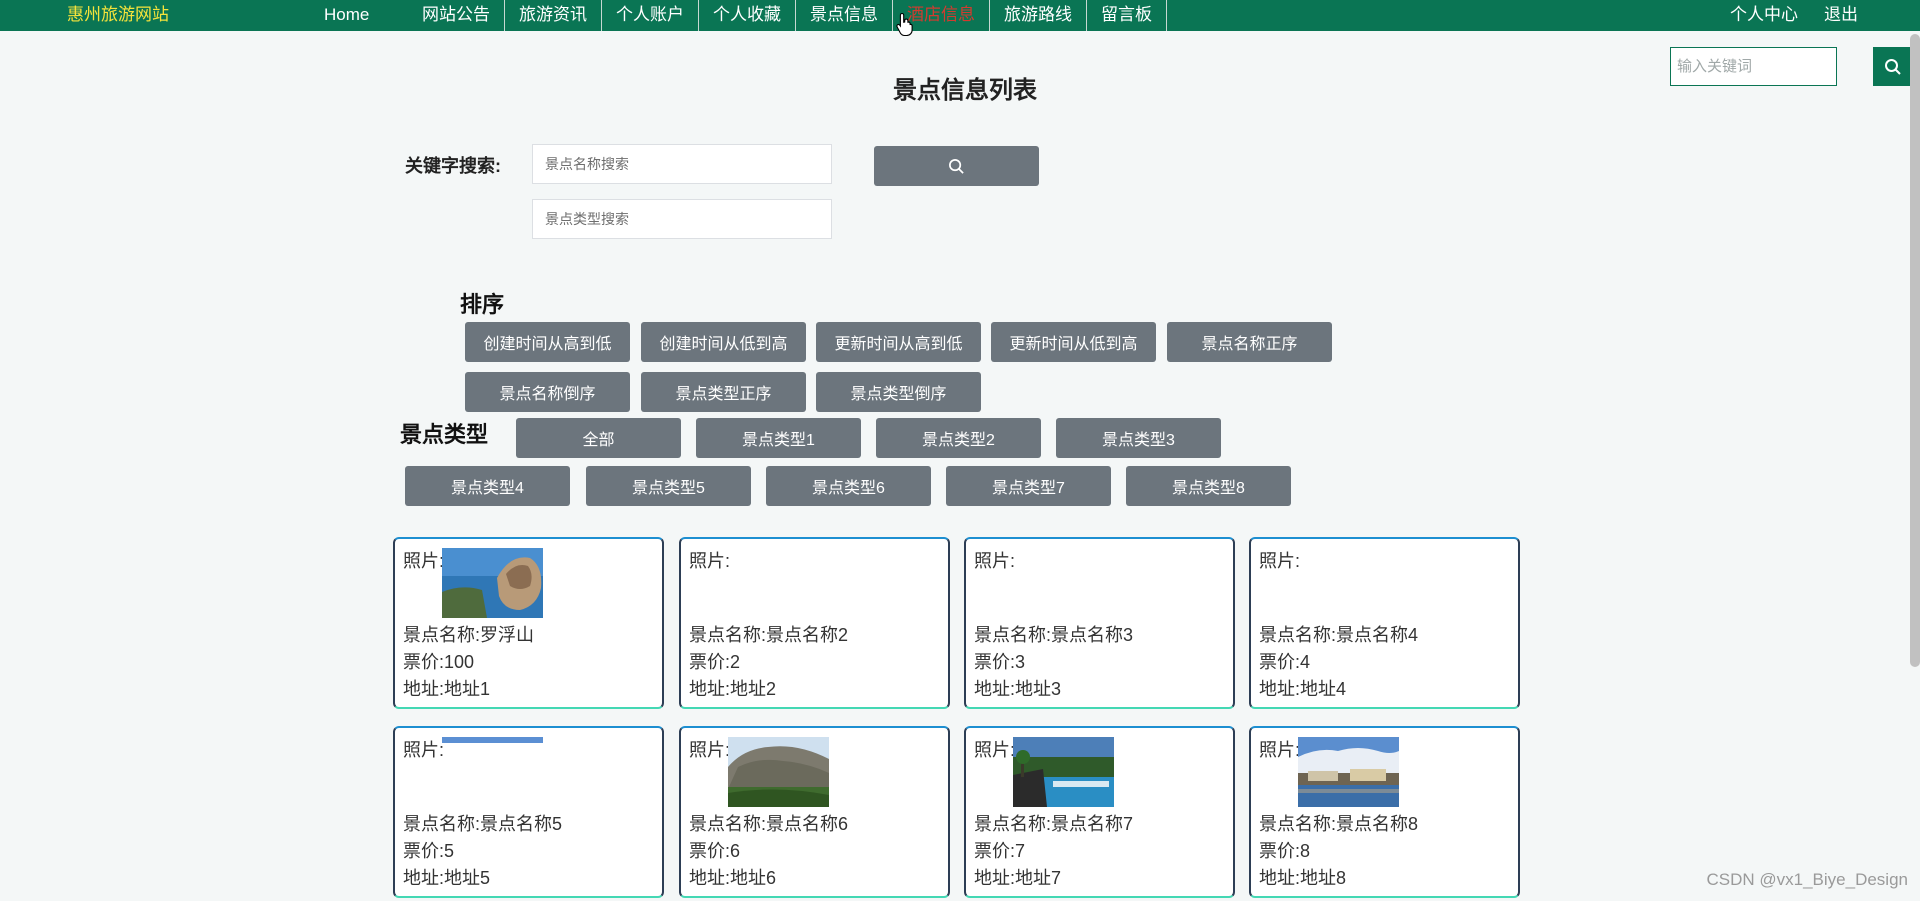 Image resolution: width=1920 pixels, height=901 pixels. I want to click on sort-name-asc-button: 景点名称正序, so click(1249, 342).